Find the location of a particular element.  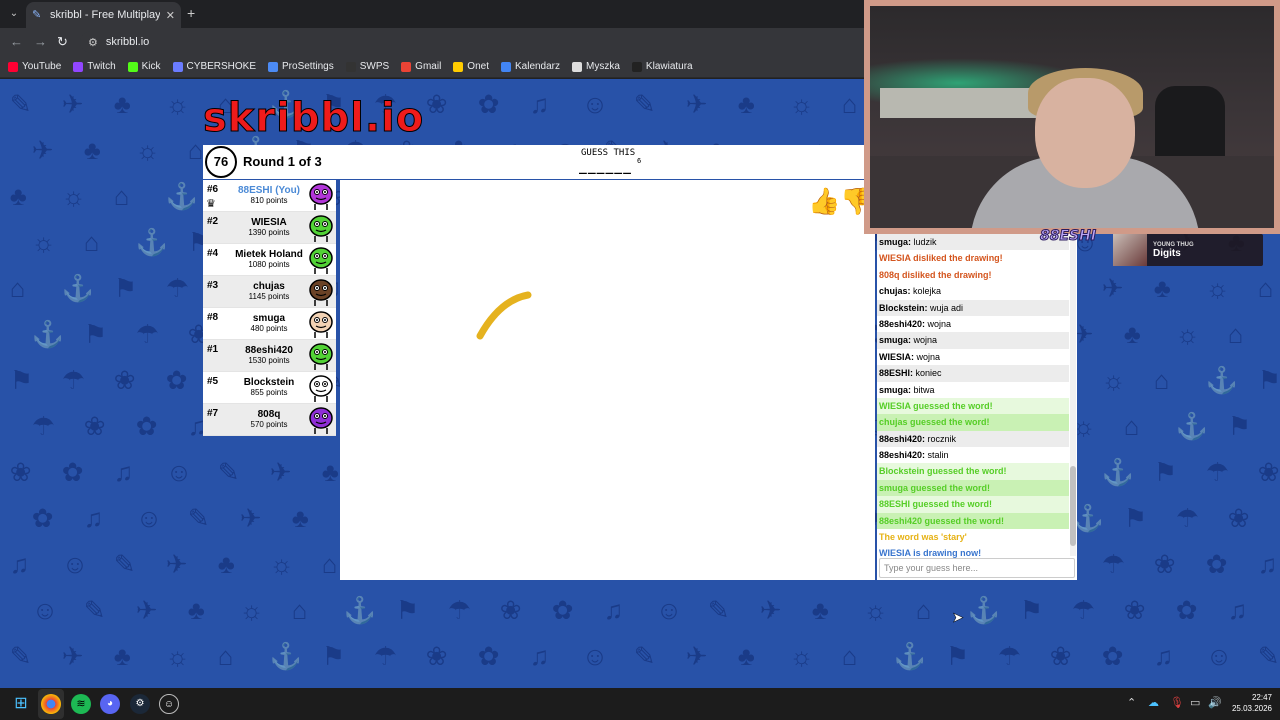

player-row: #5 Blockstein 855 points is located at coordinates (269, 388).